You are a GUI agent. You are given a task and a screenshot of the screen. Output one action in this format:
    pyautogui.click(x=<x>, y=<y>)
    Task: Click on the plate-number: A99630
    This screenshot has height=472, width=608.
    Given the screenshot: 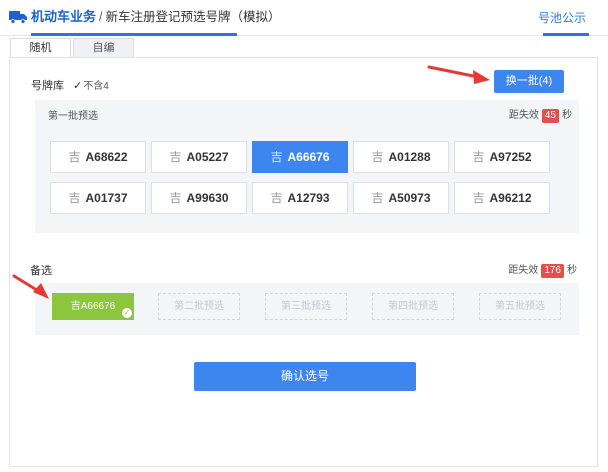 What is the action you would take?
    pyautogui.click(x=207, y=198)
    